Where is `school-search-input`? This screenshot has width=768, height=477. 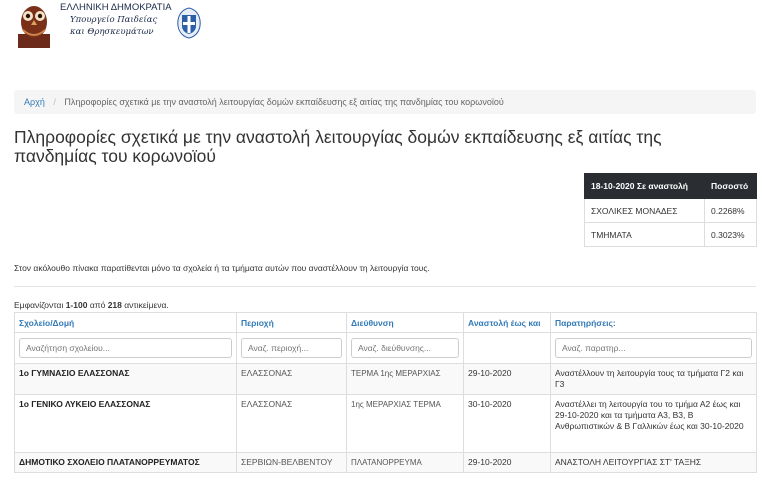
school-search-input is located at coordinates (125, 348).